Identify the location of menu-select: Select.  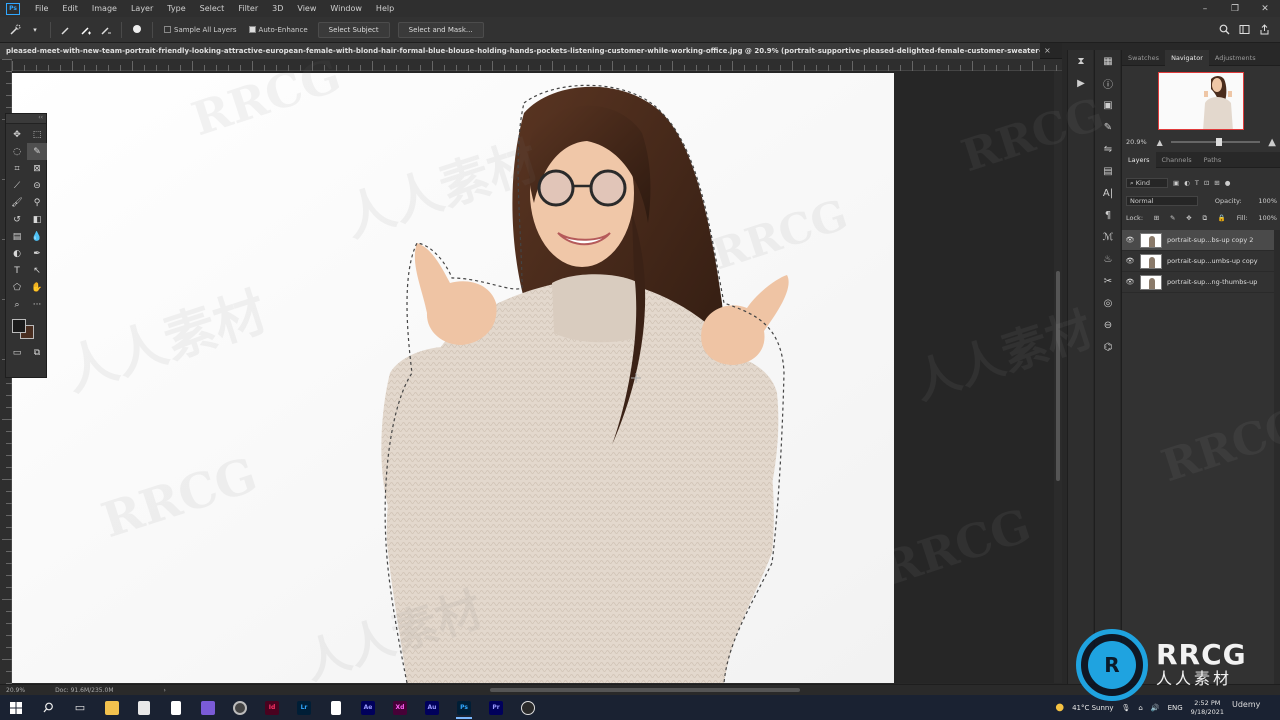
(212, 8).